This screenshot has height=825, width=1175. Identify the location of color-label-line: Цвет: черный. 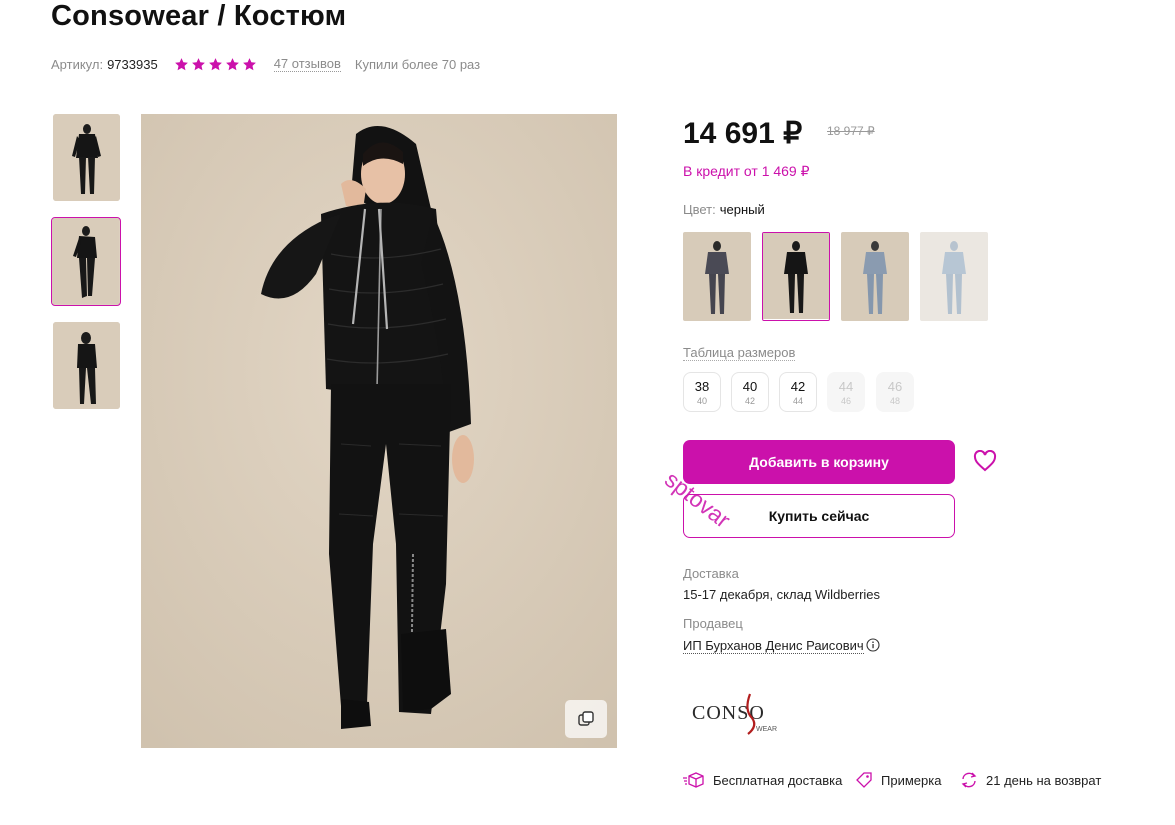
(724, 209).